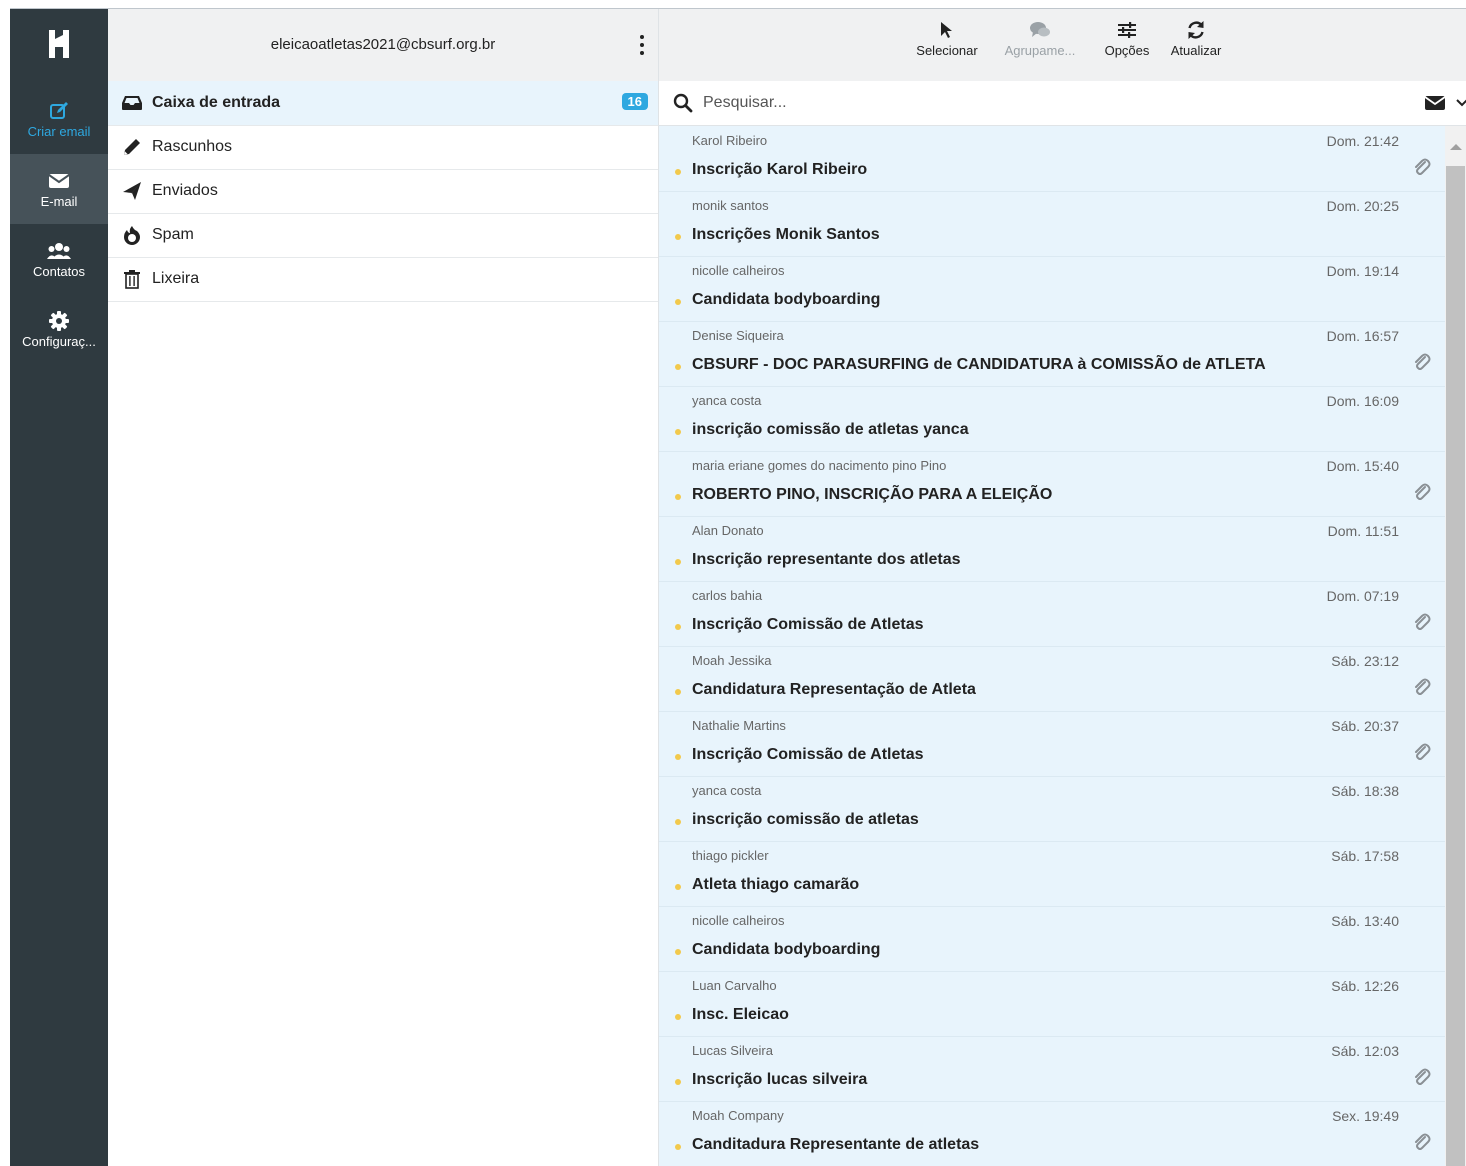 Image resolution: width=1466 pixels, height=1166 pixels. Describe the element at coordinates (730, 855) in the screenshot. I see `message-sender: thiago pickler` at that location.